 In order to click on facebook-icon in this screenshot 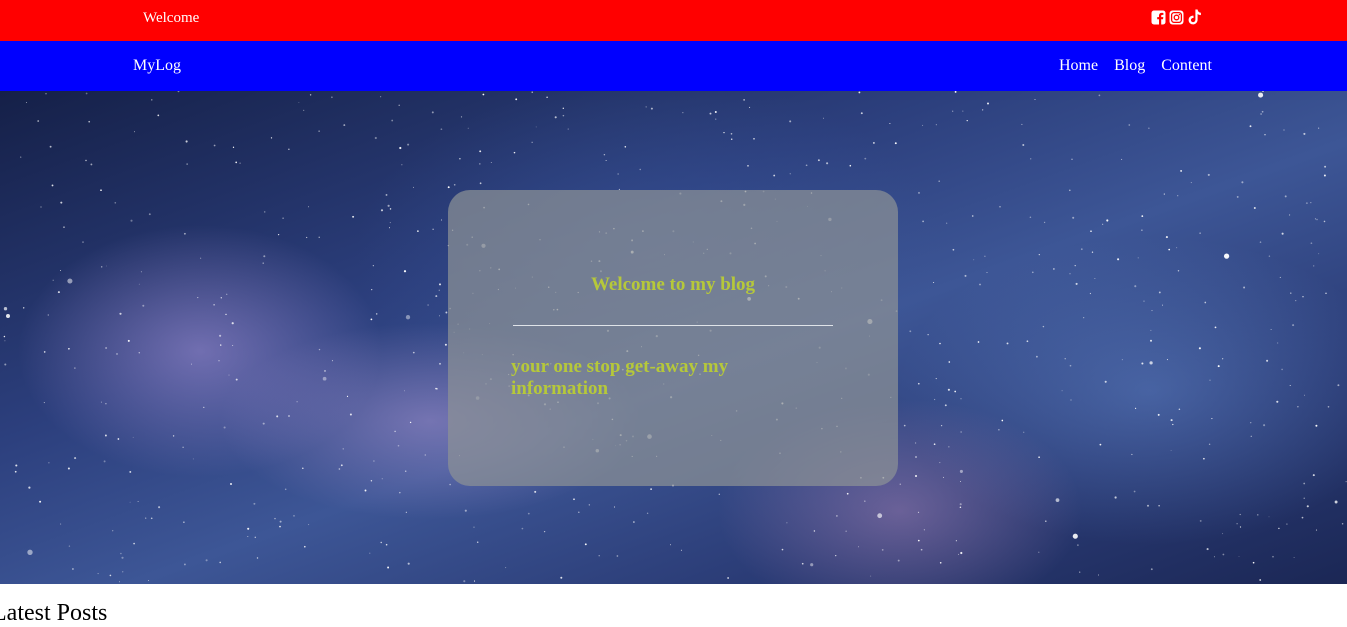, I will do `click(1158, 17)`.